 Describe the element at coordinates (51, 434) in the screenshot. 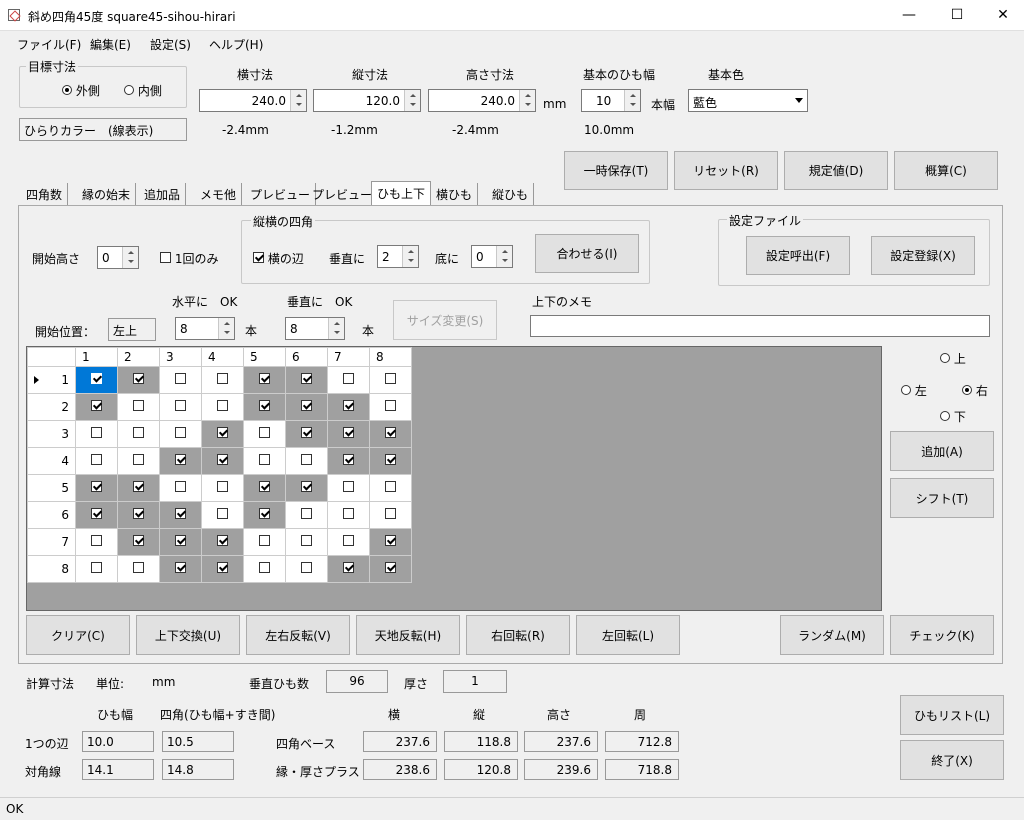

I see `grid-row-header: 3` at that location.